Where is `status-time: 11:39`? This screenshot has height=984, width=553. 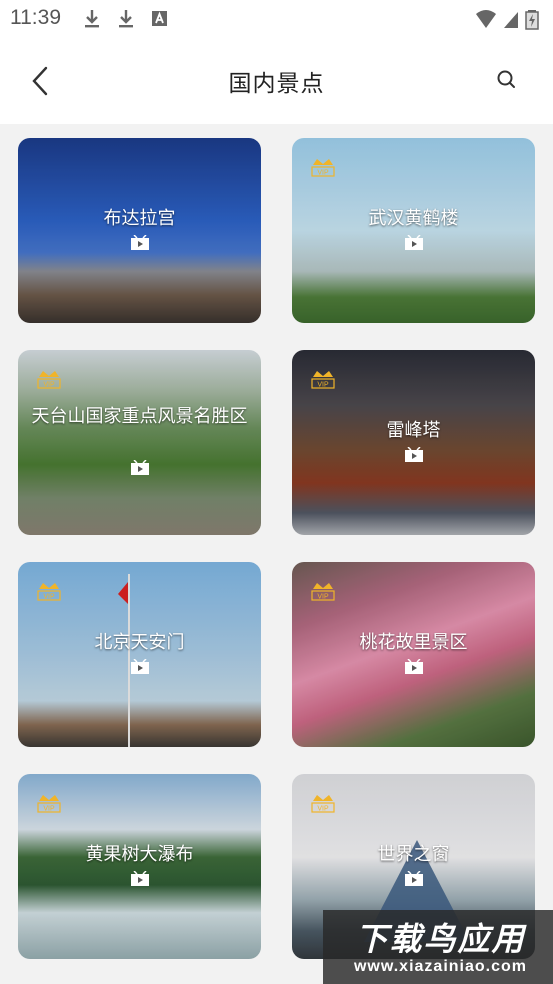 status-time: 11:39 is located at coordinates (35, 17).